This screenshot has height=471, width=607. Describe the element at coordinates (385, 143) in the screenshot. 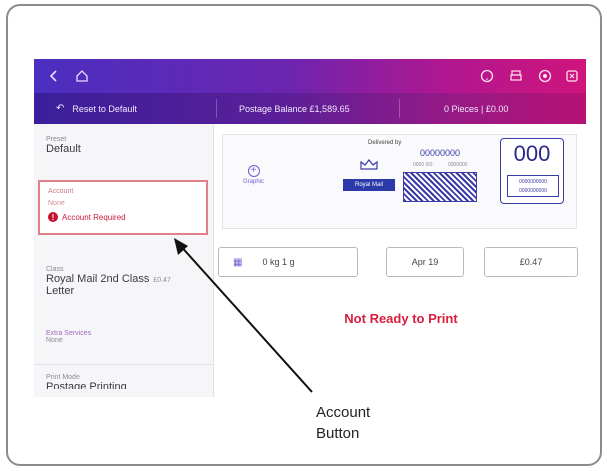

I see `delivered-by-label: Delivered by` at that location.